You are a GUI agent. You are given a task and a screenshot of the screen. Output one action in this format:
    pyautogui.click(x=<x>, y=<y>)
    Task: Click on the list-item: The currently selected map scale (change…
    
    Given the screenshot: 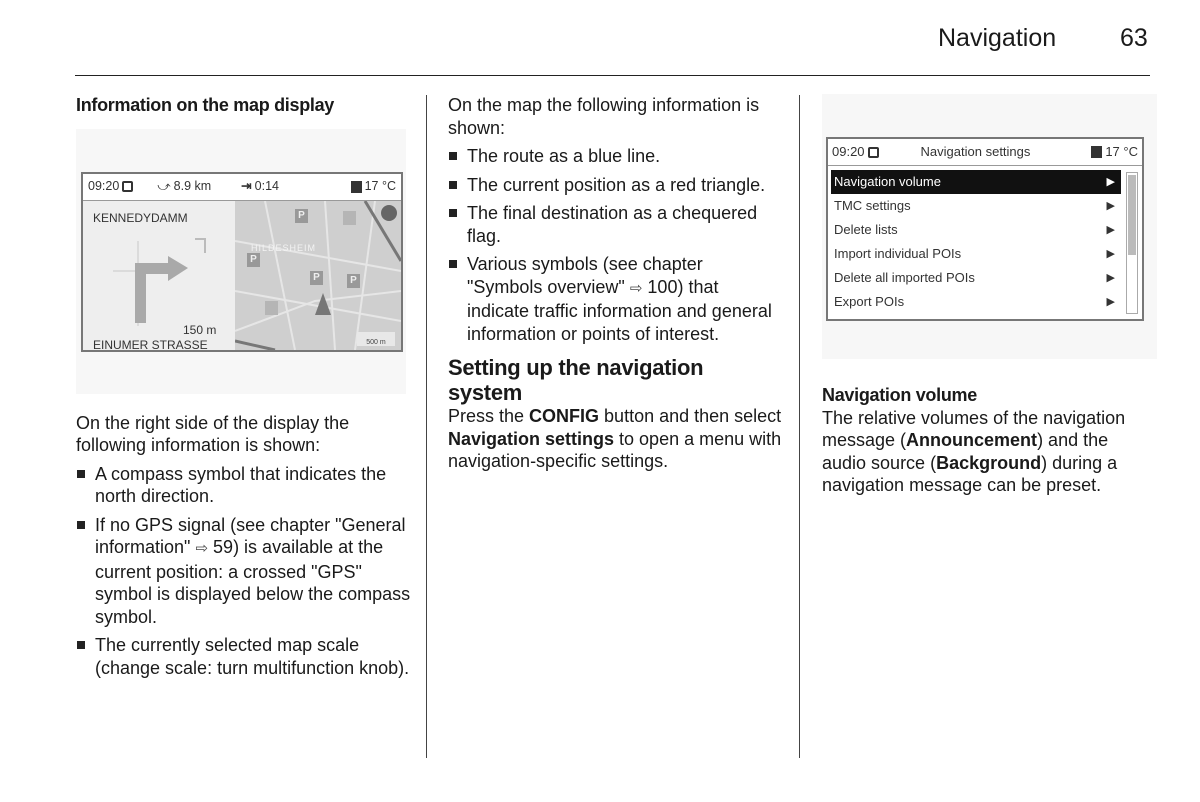 What is the action you would take?
    pyautogui.click(x=243, y=656)
    